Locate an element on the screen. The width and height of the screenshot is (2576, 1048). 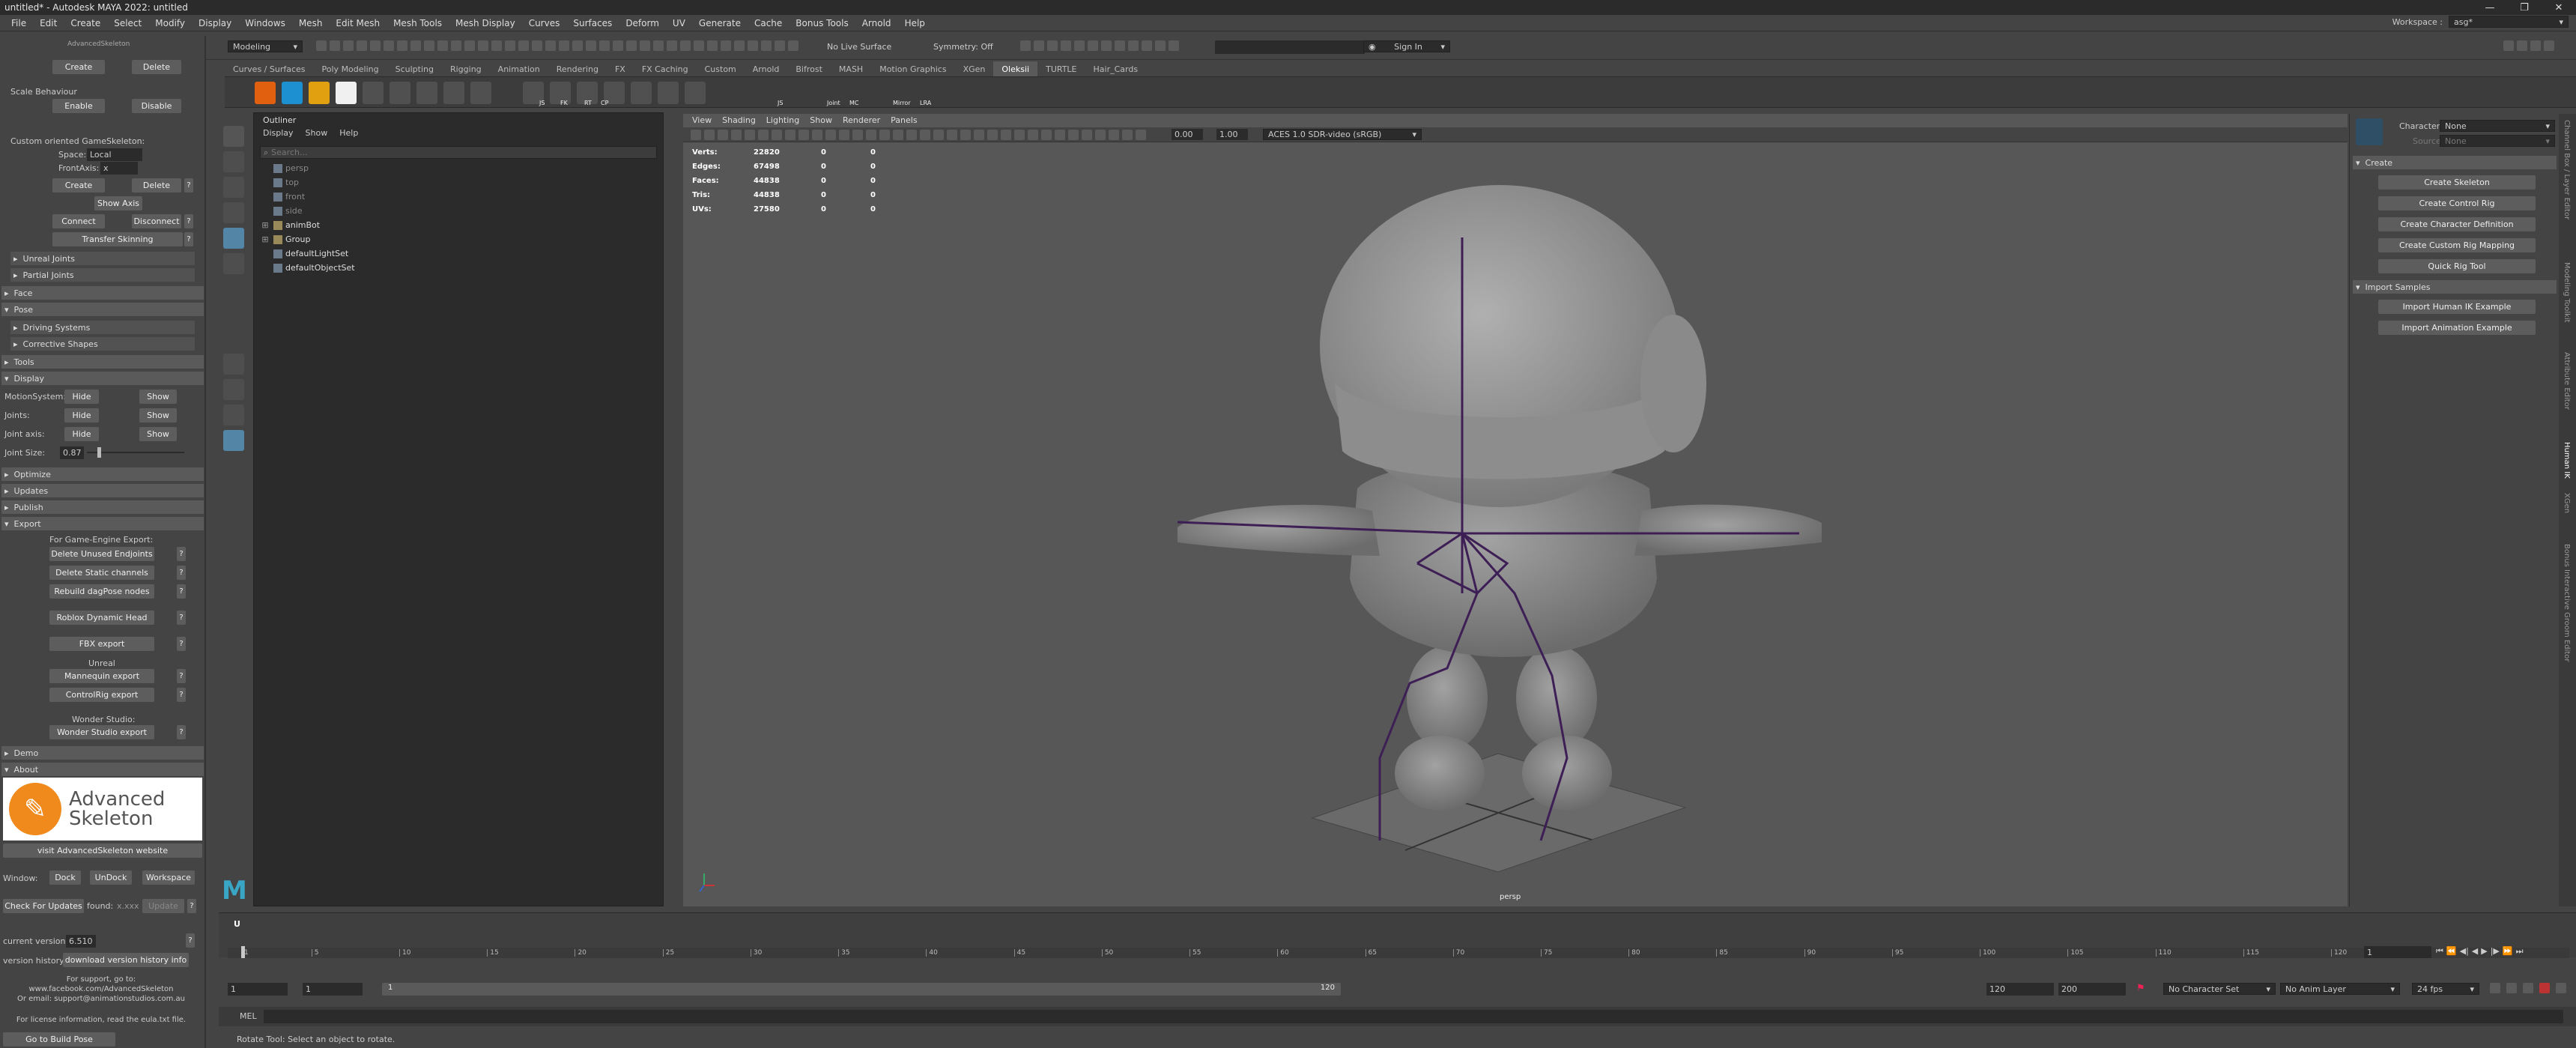
shelf-tab-fx: FX is located at coordinates (620, 68).